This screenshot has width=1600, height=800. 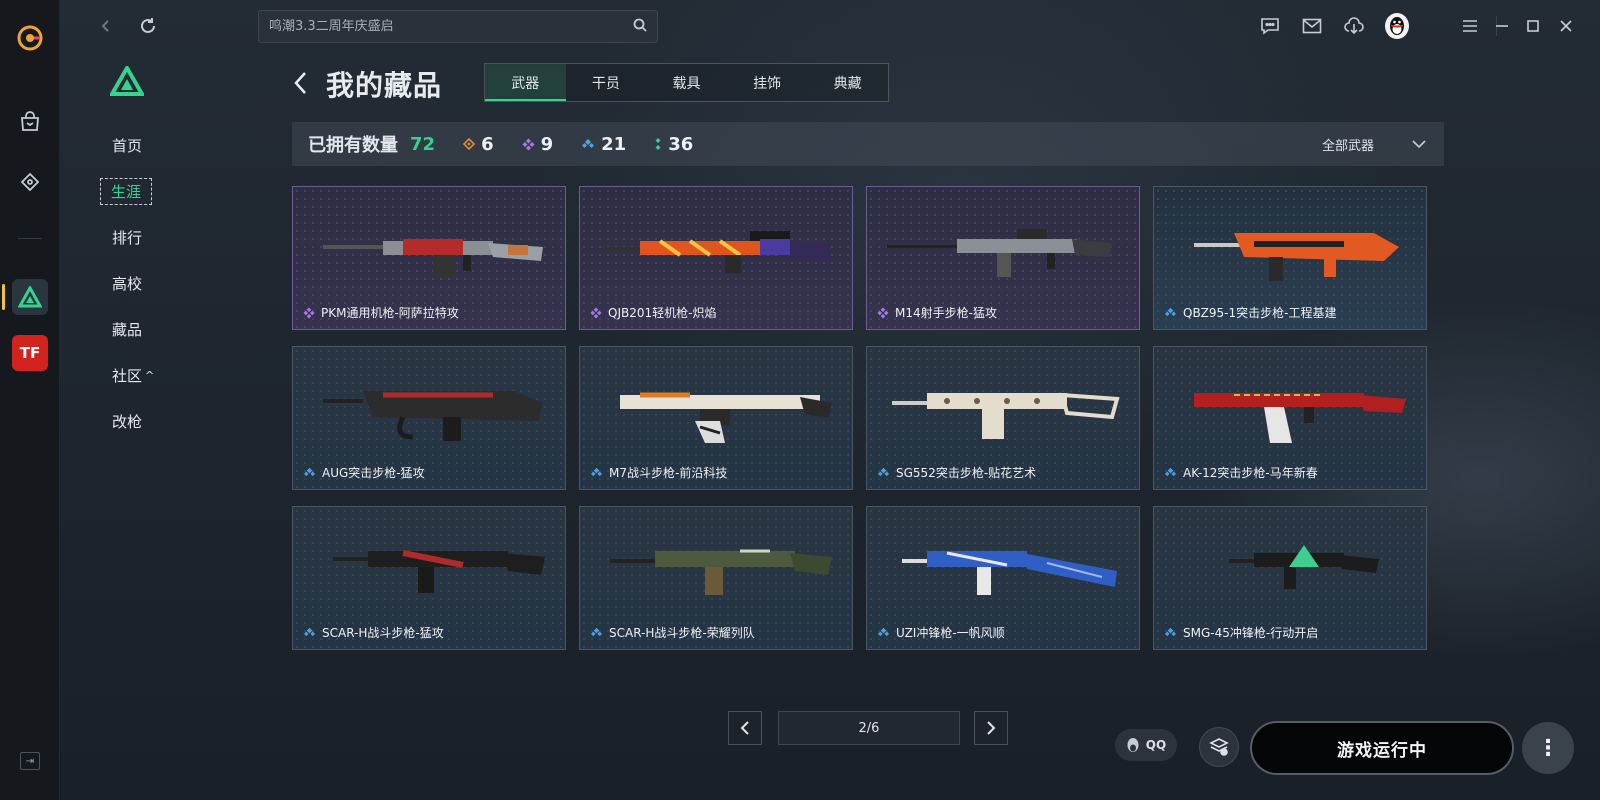 I want to click on weapon-uzi-image, so click(x=1009, y=573).